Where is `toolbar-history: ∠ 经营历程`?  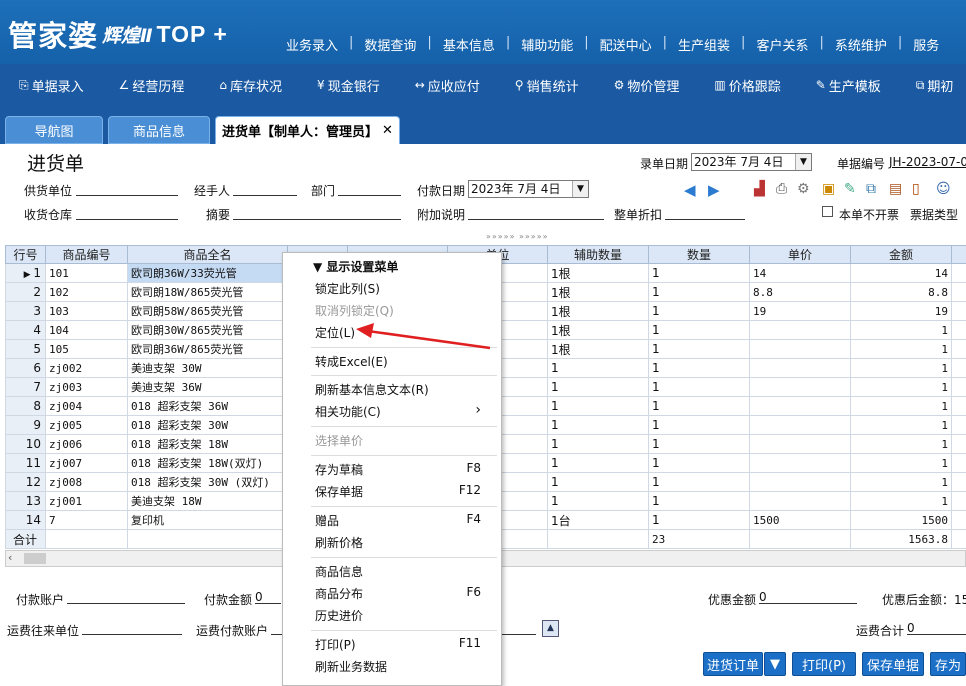
toolbar-history: ∠ 经营历程 is located at coordinates (150, 85).